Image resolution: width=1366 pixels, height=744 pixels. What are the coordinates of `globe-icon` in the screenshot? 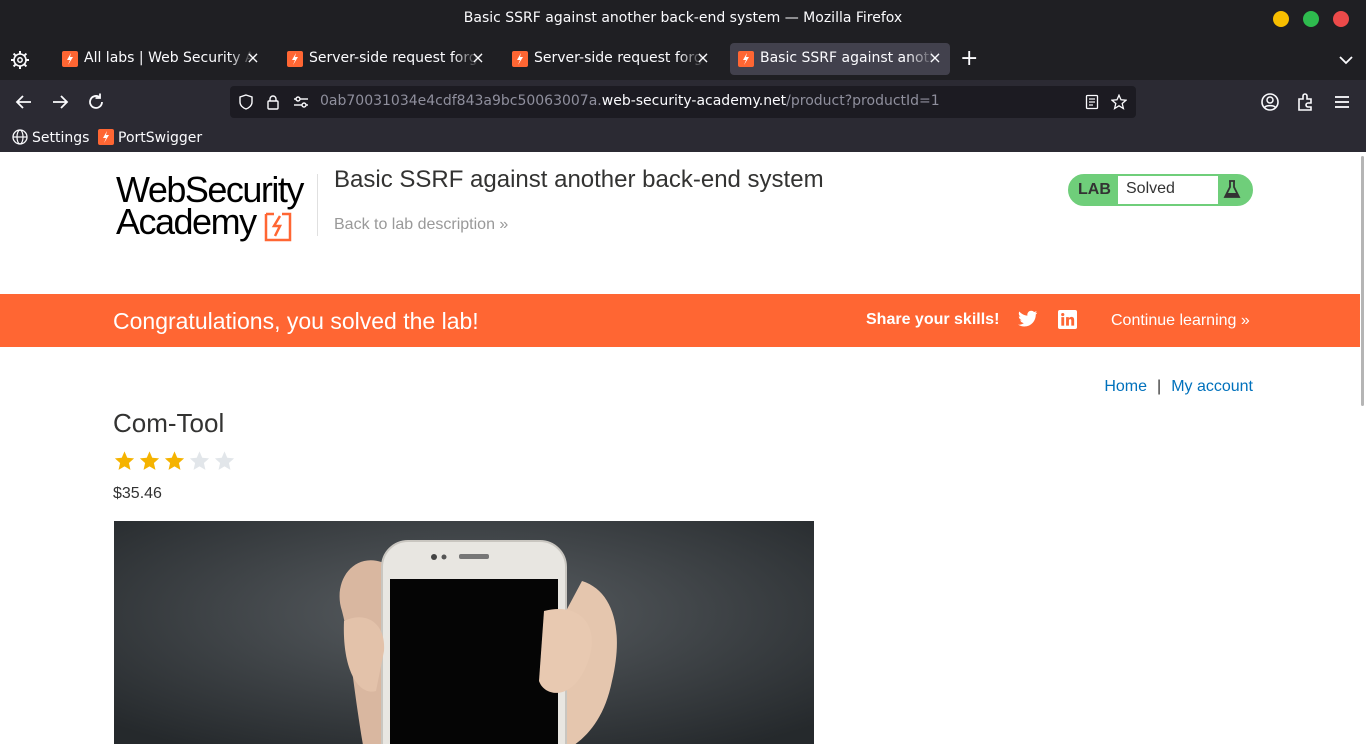 It's located at (20, 137).